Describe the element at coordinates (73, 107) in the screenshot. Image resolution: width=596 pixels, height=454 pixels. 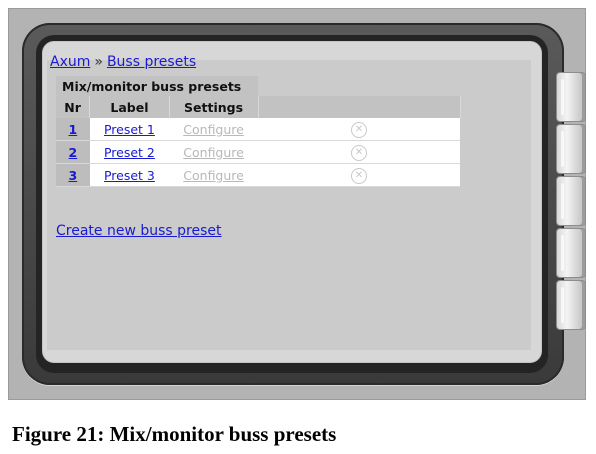
I see `header-nr: Nr` at that location.